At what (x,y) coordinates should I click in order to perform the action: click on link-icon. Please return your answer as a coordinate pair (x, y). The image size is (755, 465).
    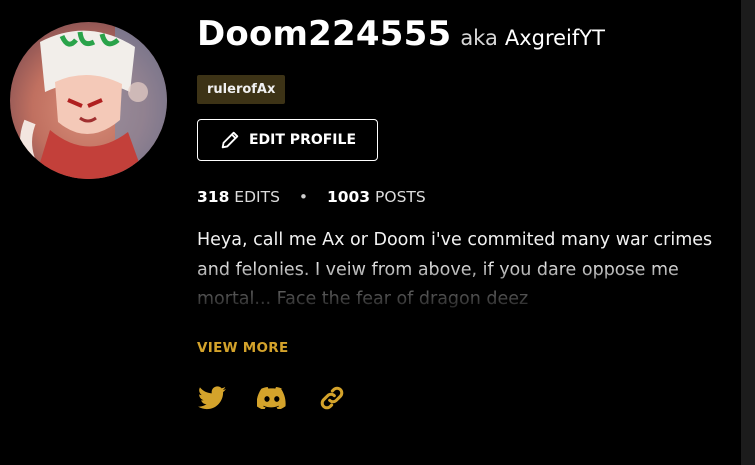
    Looking at the image, I should click on (332, 398).